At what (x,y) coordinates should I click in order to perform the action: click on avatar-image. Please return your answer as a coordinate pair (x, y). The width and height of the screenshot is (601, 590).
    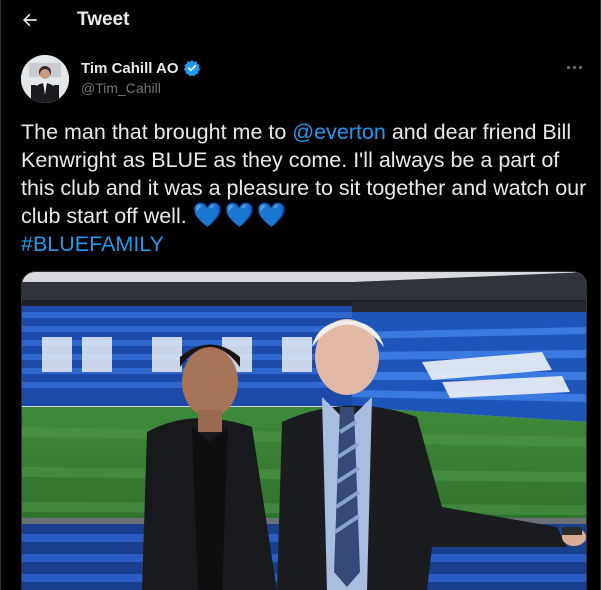
    Looking at the image, I should click on (45, 79).